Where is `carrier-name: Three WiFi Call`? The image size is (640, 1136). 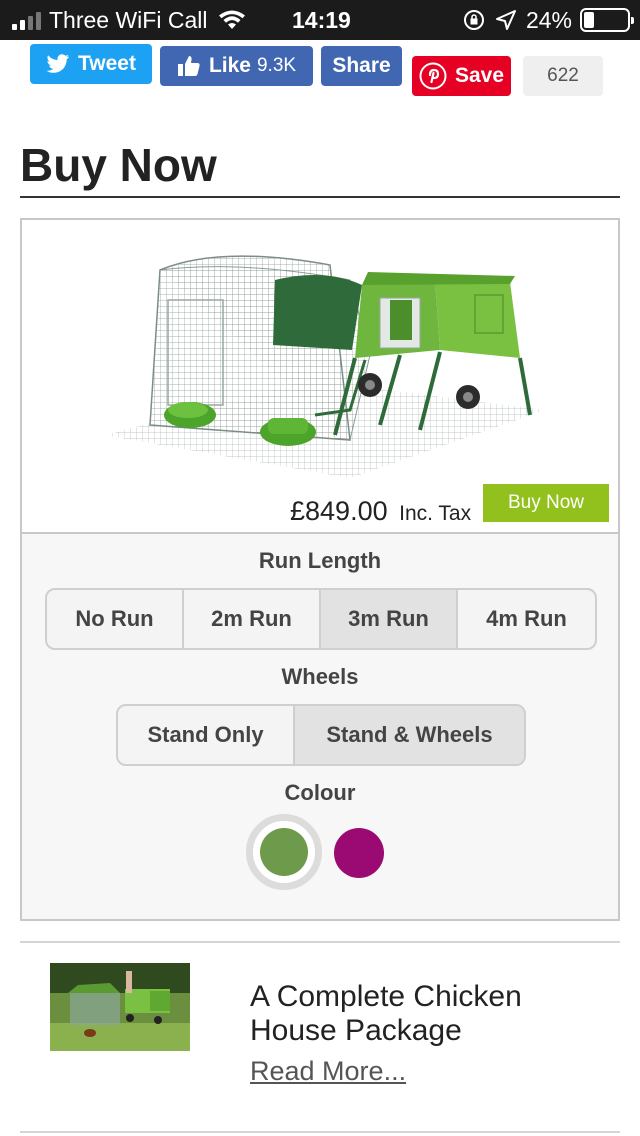 carrier-name: Three WiFi Call is located at coordinates (128, 19).